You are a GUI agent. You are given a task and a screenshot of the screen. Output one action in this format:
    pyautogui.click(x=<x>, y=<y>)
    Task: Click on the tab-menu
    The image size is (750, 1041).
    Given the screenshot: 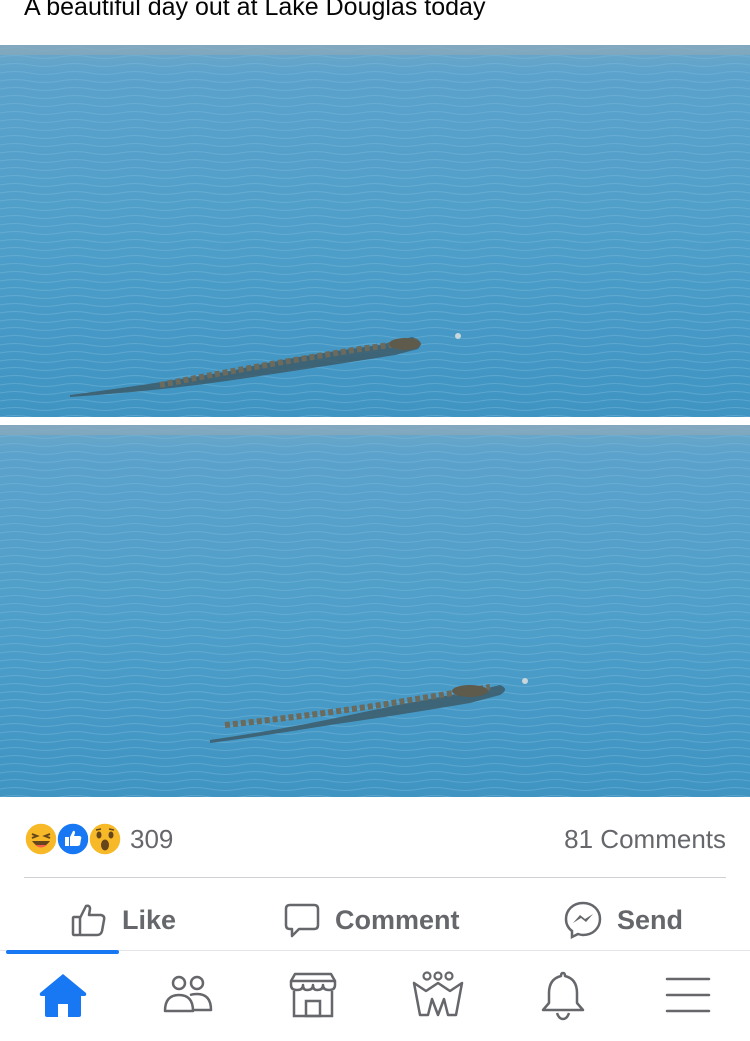 What is the action you would take?
    pyautogui.click(x=688, y=997)
    